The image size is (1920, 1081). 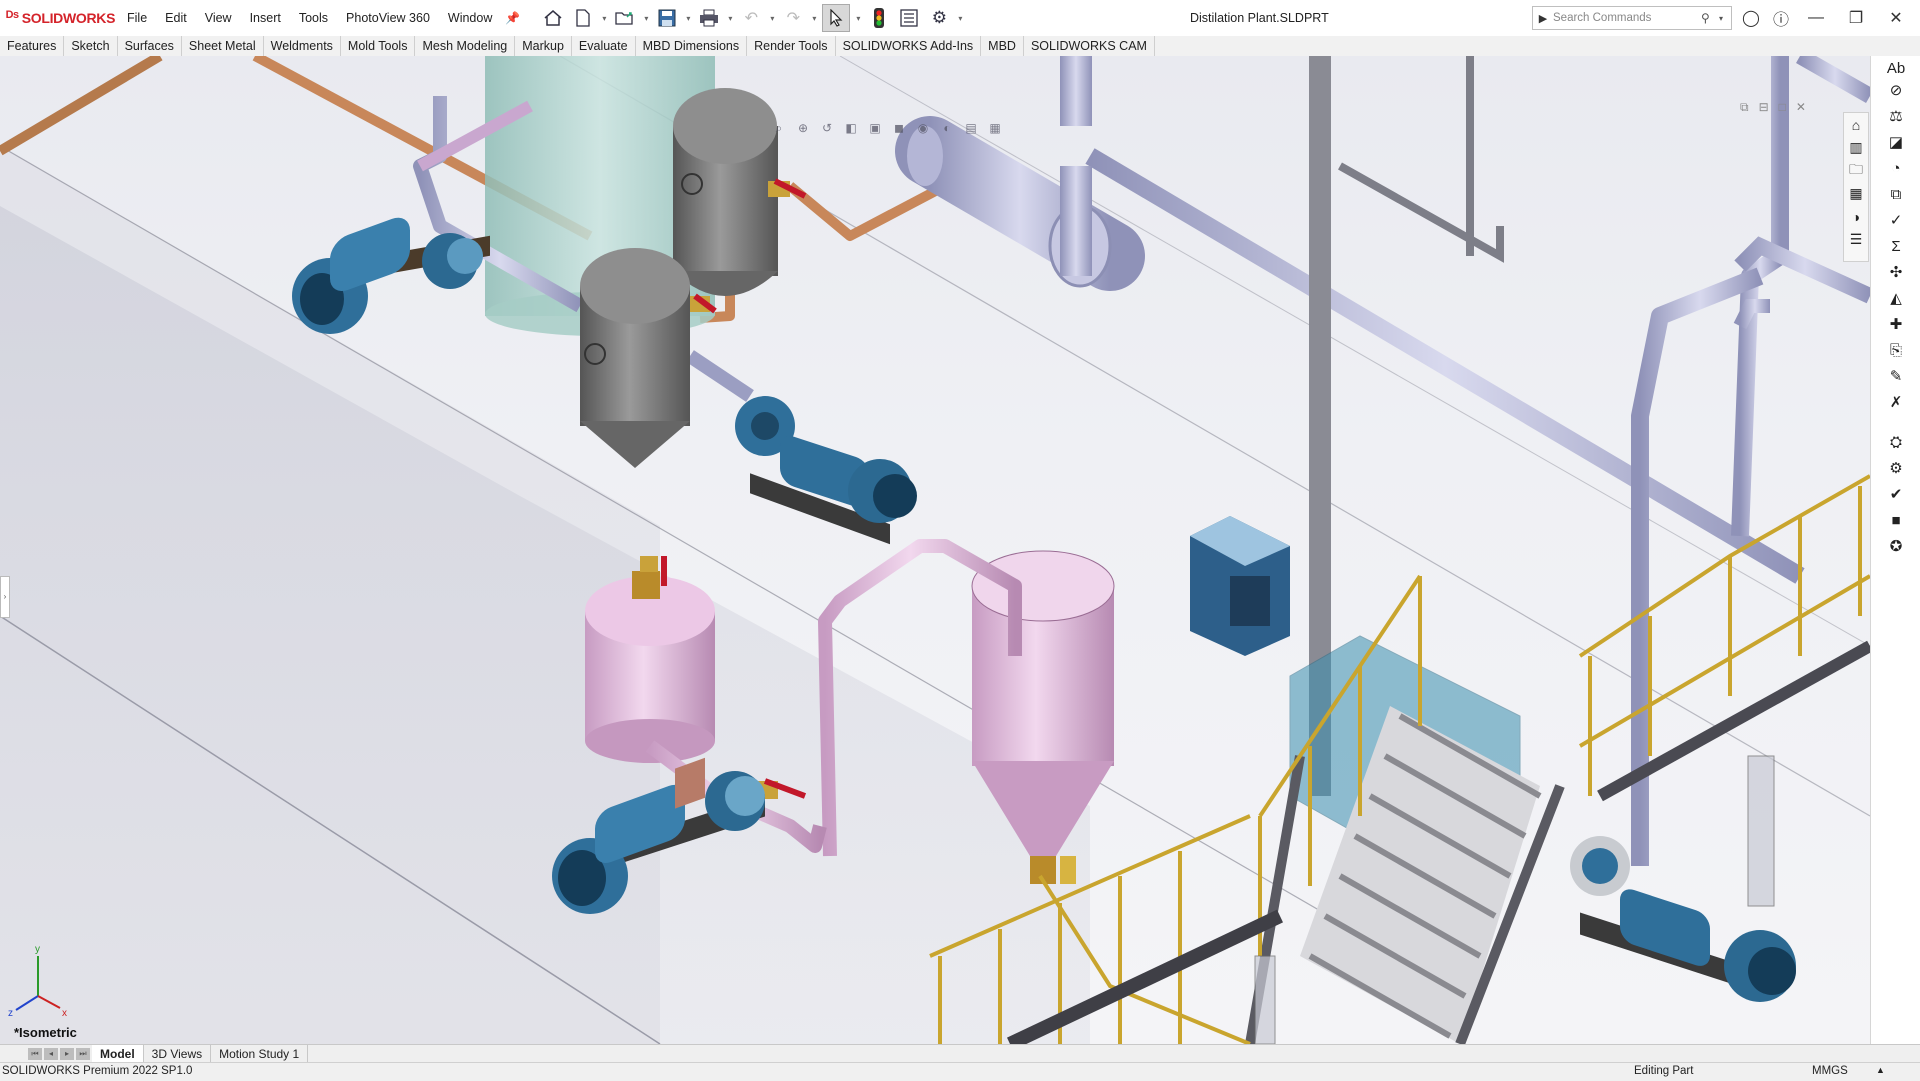 I want to click on account-icon: ◯, so click(x=1751, y=18).